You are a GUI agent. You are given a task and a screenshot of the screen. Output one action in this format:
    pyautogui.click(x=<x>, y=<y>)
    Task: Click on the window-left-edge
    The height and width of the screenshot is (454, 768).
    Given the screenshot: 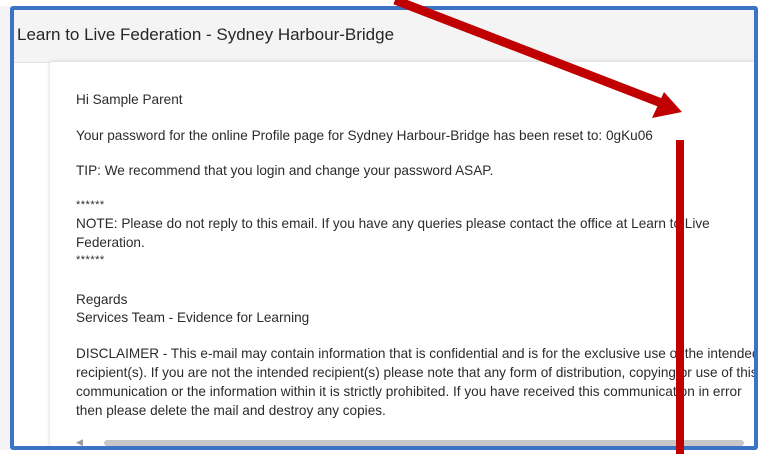 What is the action you would take?
    pyautogui.click(x=5, y=228)
    